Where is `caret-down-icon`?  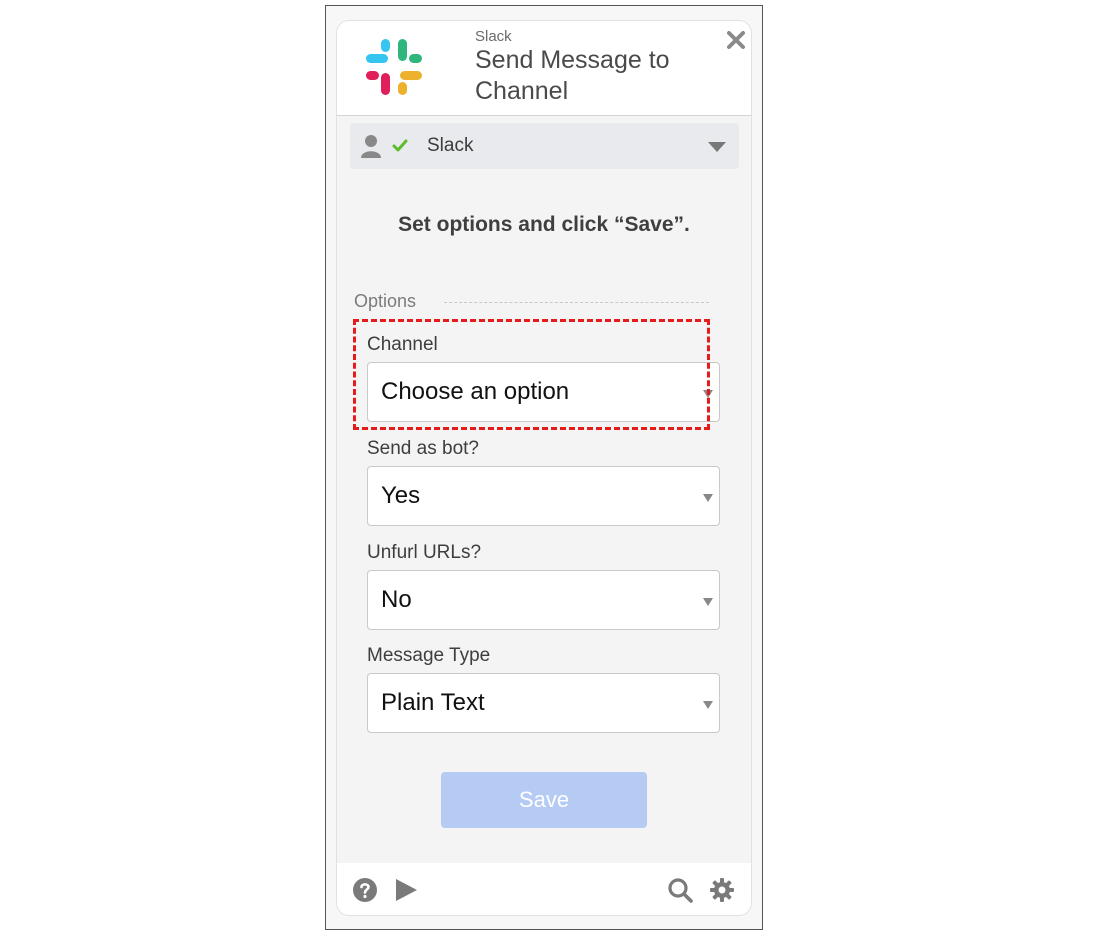
caret-down-icon is located at coordinates (717, 147).